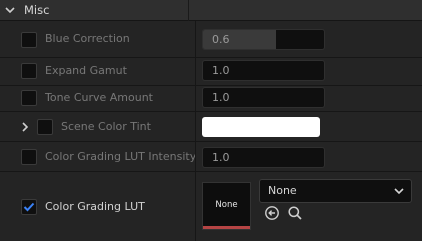 This screenshot has height=241, width=422. Describe the element at coordinates (261, 127) in the screenshot. I see `color-swatch` at that location.